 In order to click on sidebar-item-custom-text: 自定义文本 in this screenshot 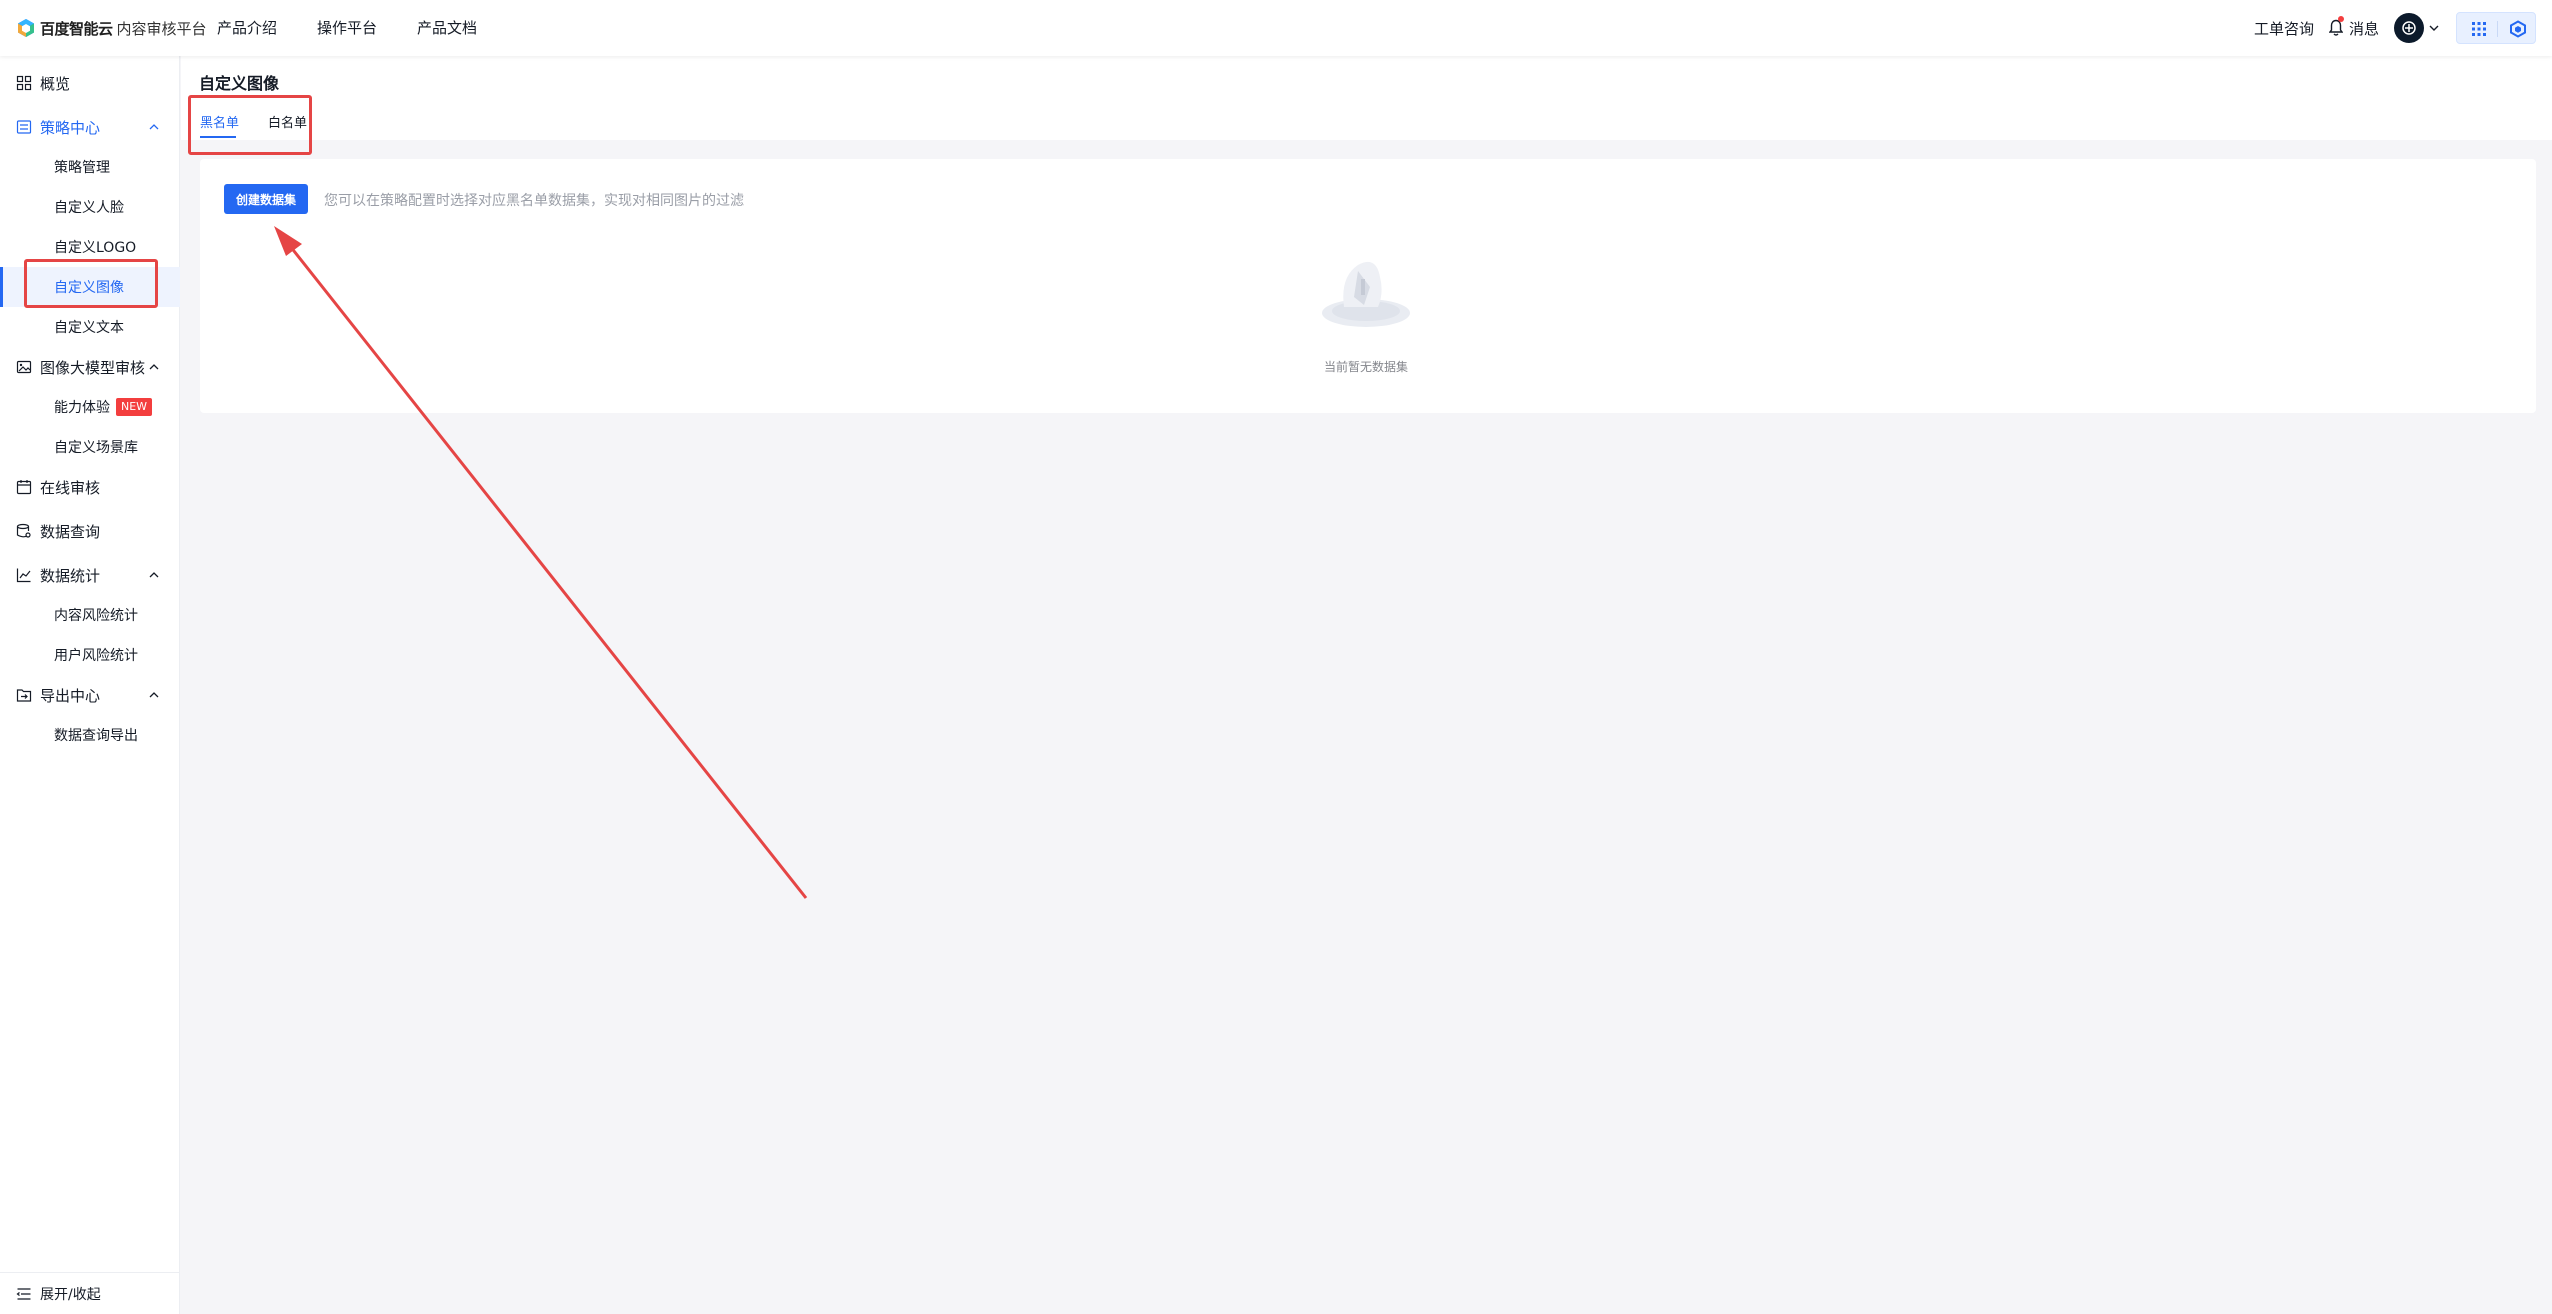, I will do `click(90, 327)`.